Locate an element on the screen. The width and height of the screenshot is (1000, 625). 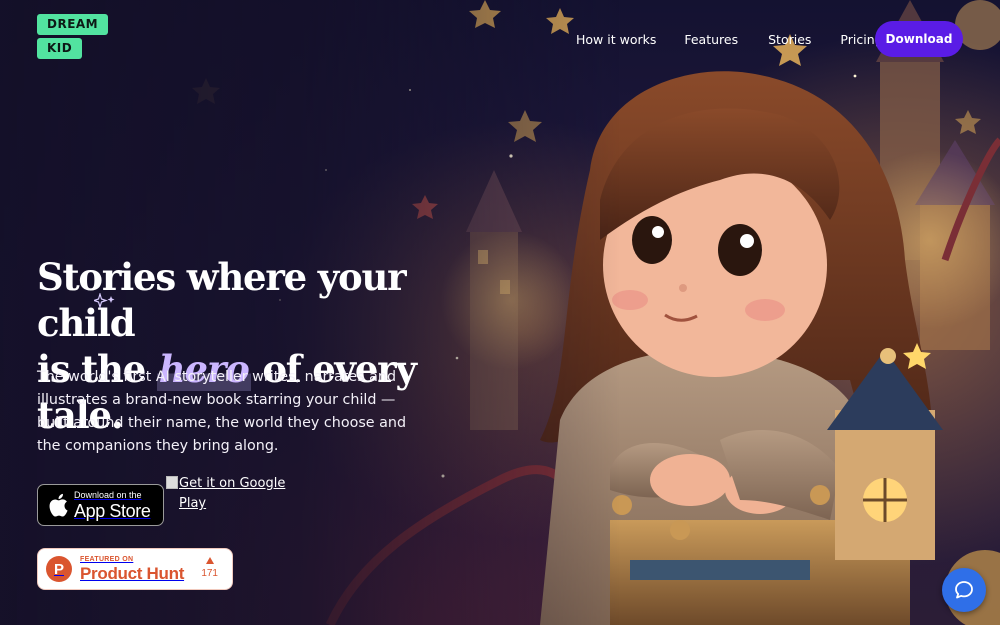
sparkle-icon is located at coordinates (104, 301).